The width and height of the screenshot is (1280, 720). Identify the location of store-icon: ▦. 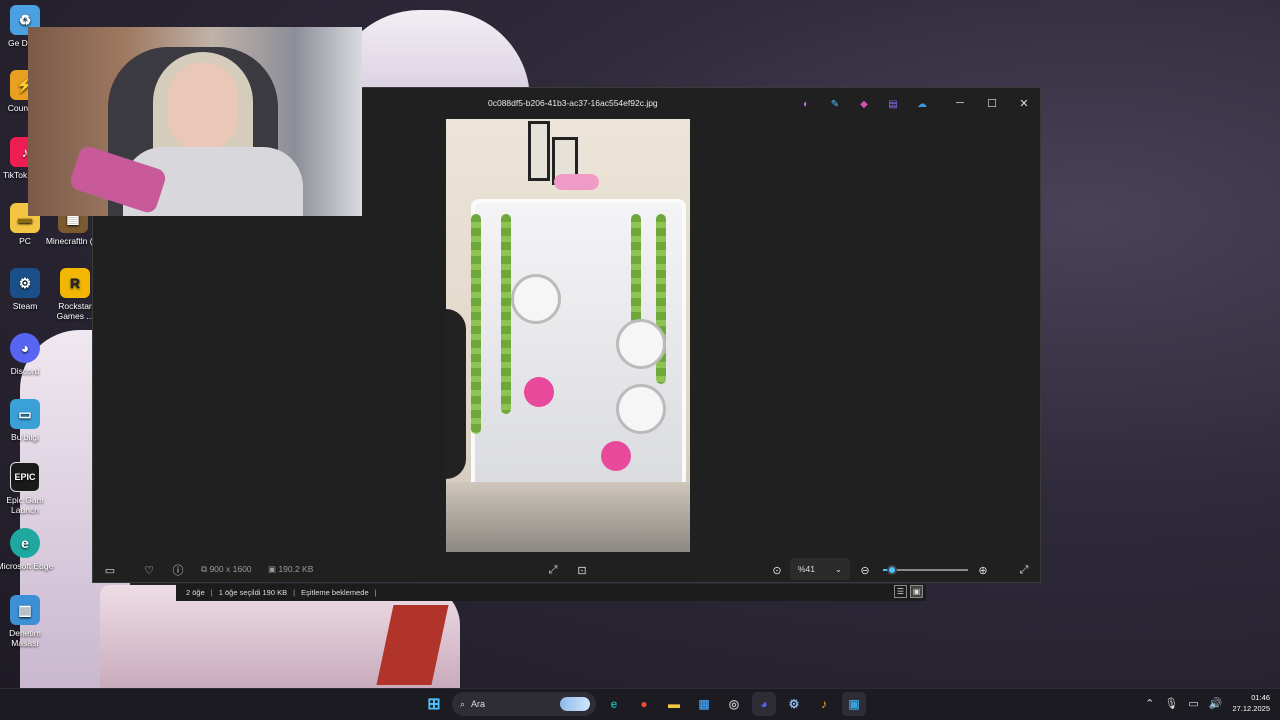
(704, 704).